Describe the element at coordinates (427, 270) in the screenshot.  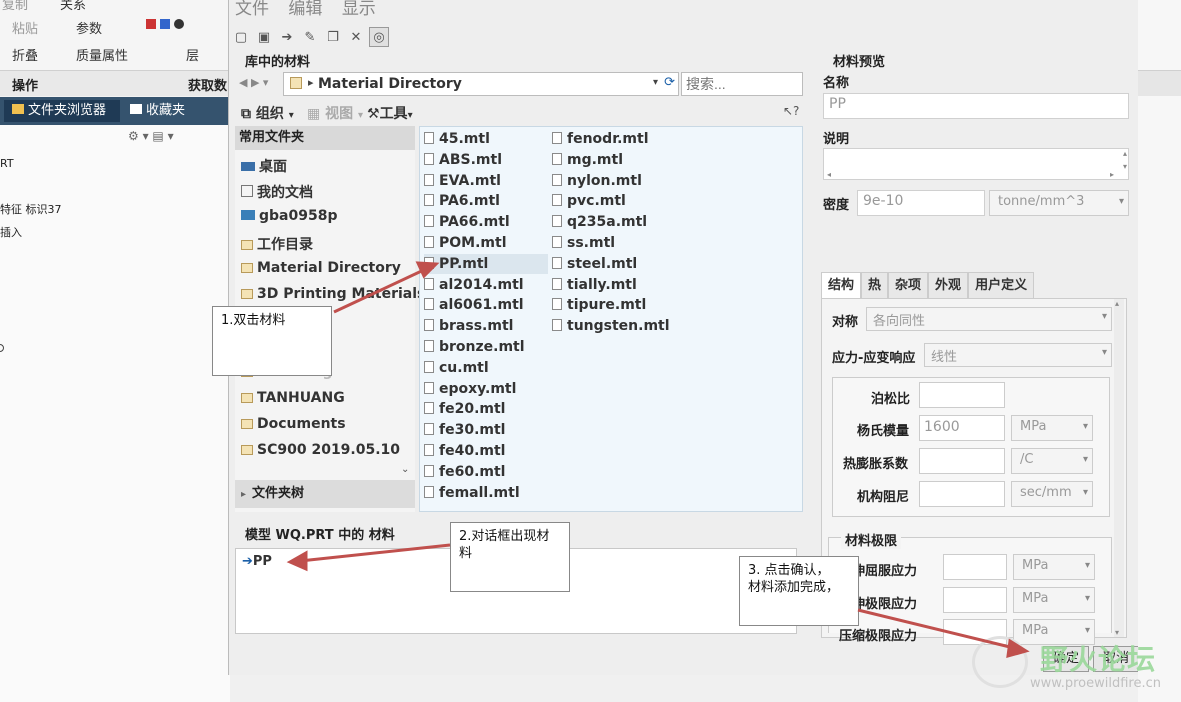
I see `arrowhead-pp` at that location.